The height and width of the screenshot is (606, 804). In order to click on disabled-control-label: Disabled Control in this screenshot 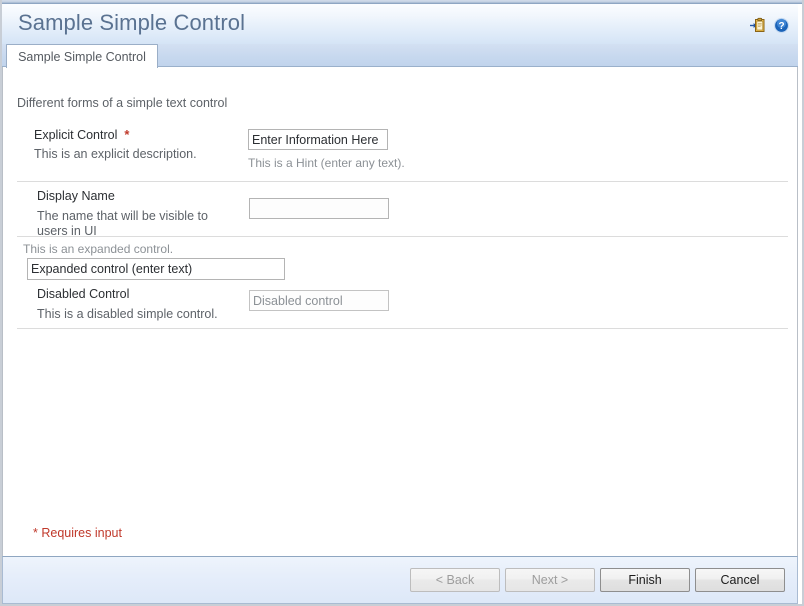, I will do `click(83, 294)`.